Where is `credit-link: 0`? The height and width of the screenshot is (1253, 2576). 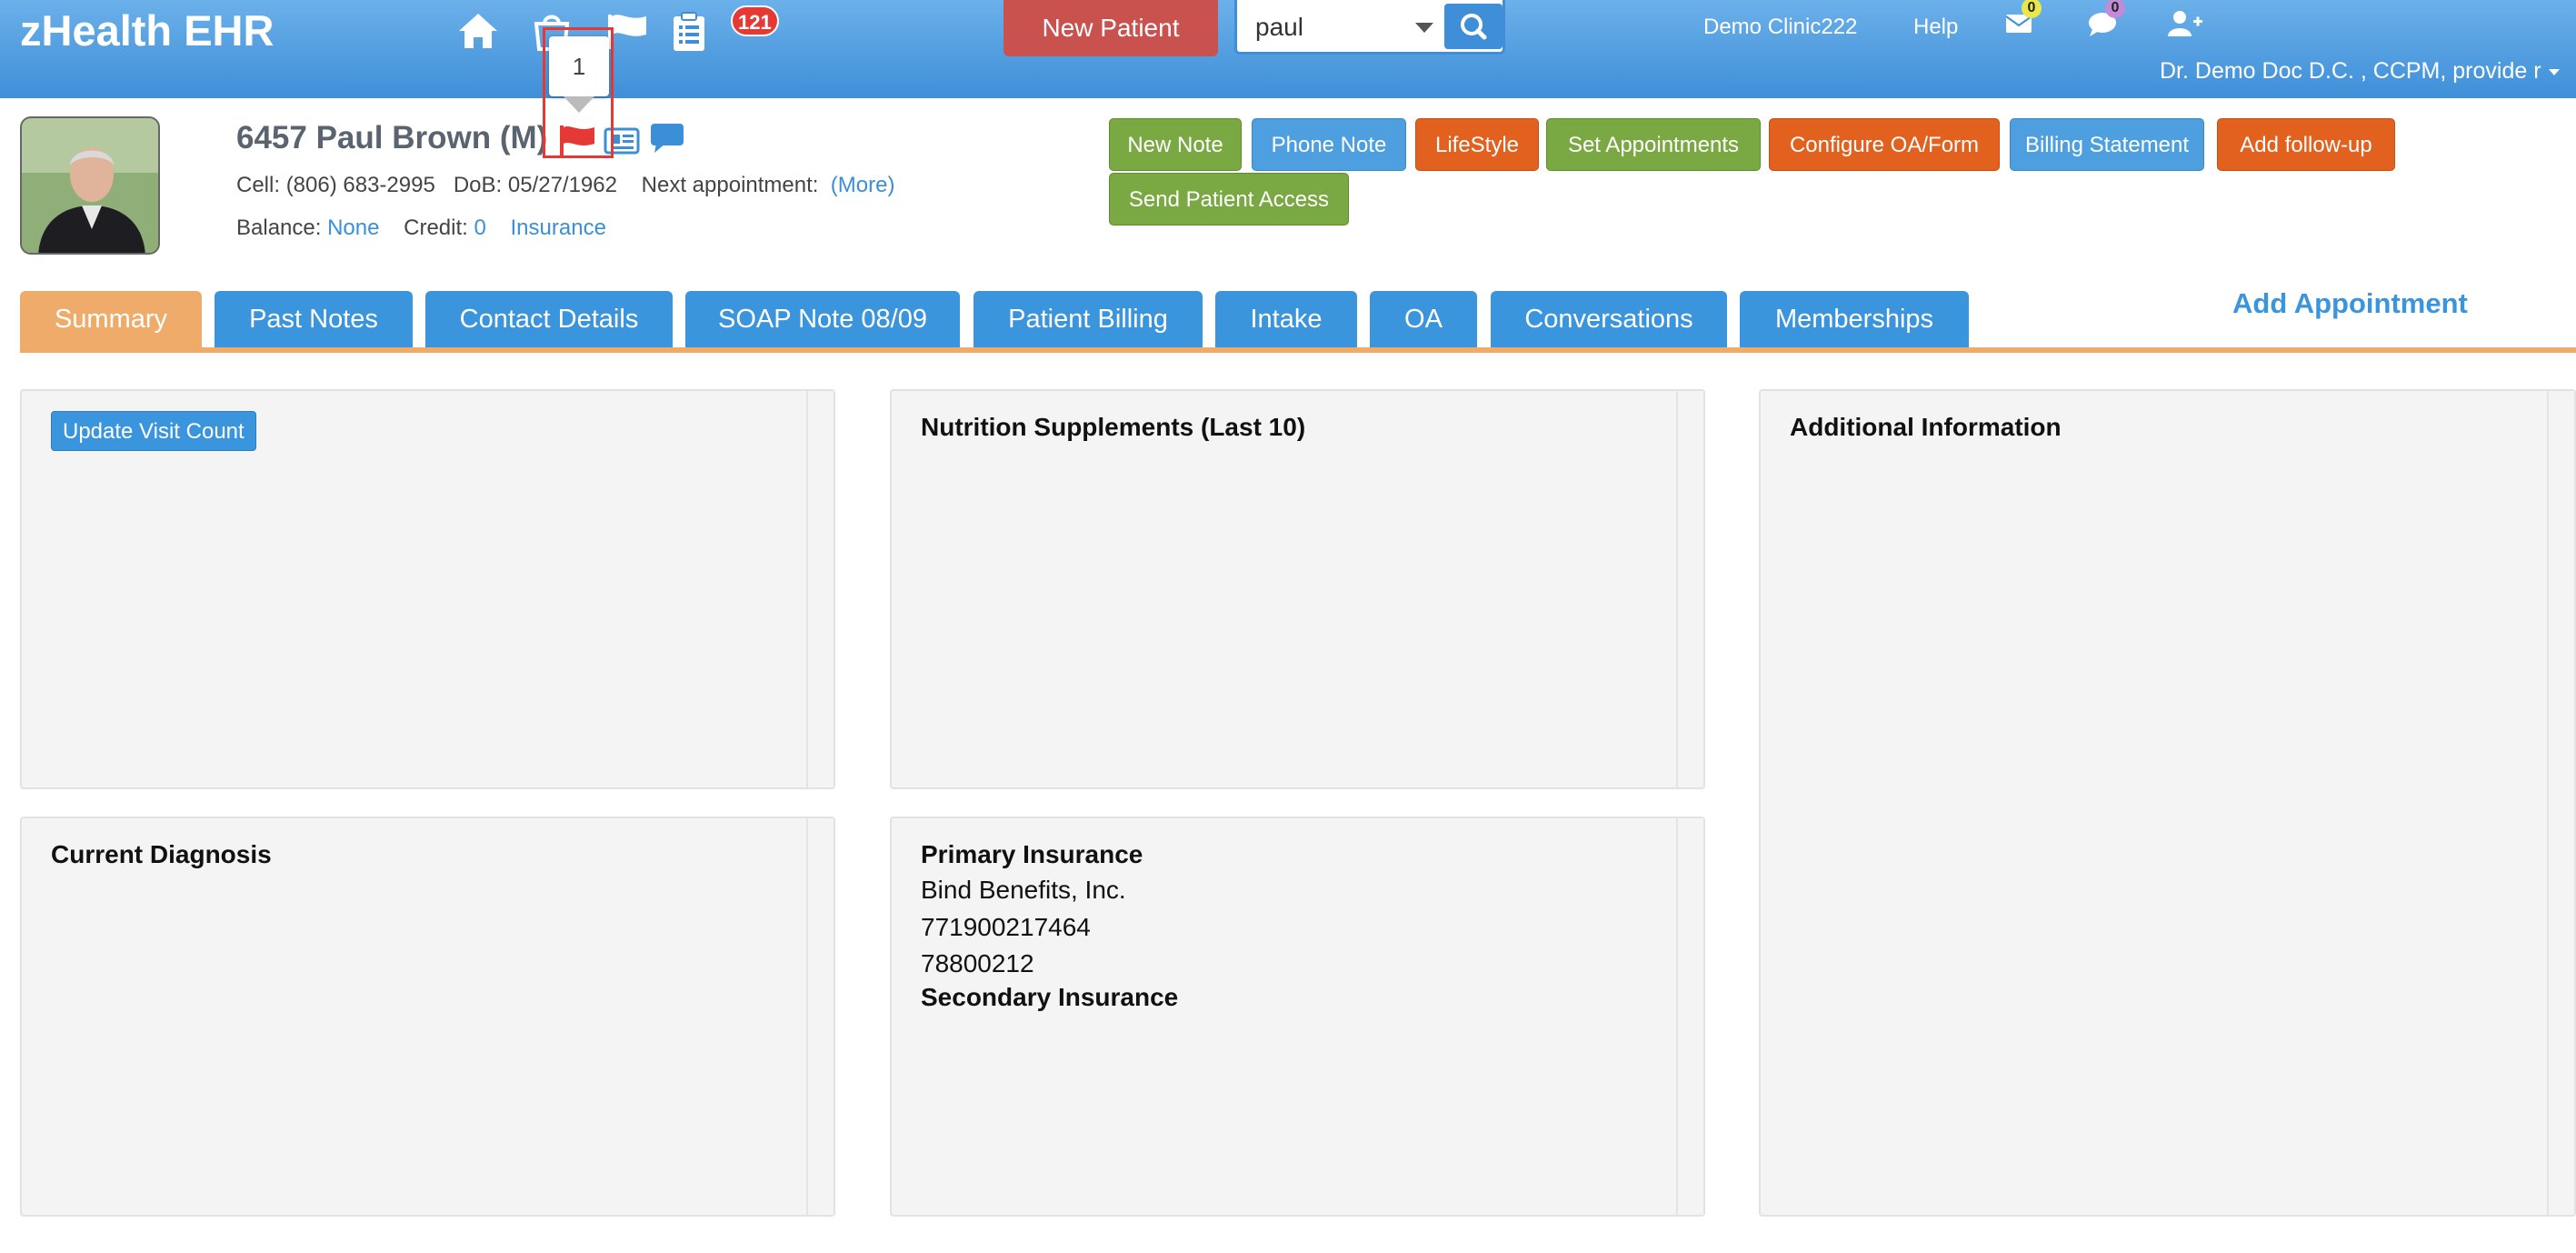 credit-link: 0 is located at coordinates (479, 228).